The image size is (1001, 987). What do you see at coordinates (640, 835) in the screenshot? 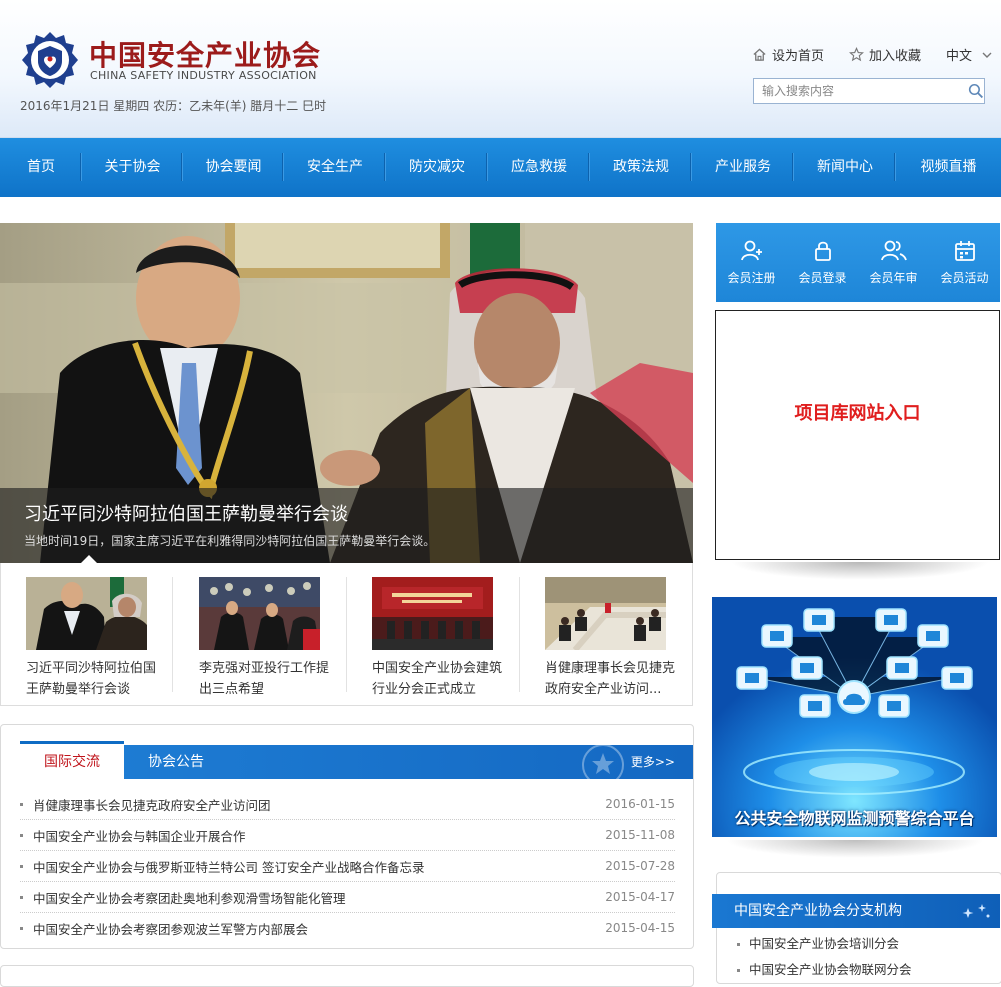
I see `news-date: 2015-11-08` at bounding box center [640, 835].